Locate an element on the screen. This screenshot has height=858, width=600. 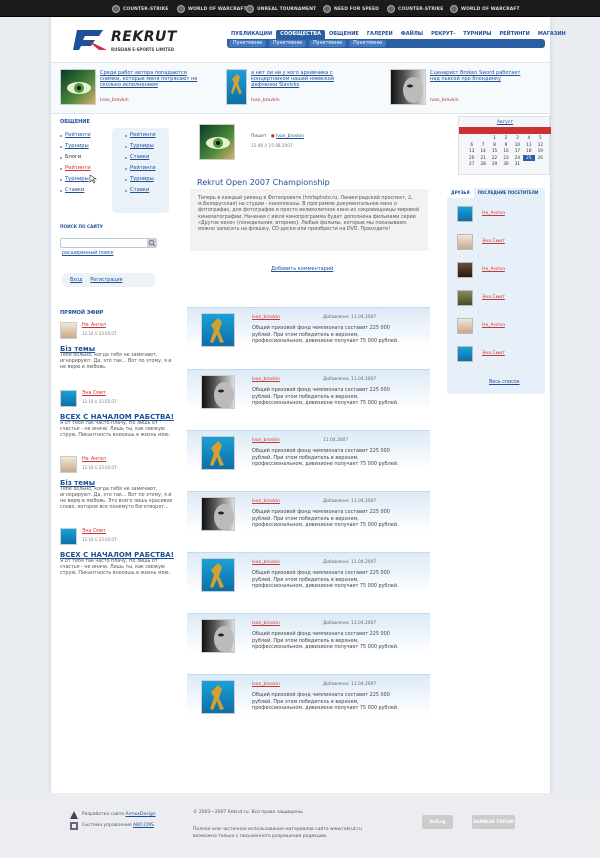
all-friends-link: Весь список is located at coordinates (504, 382).